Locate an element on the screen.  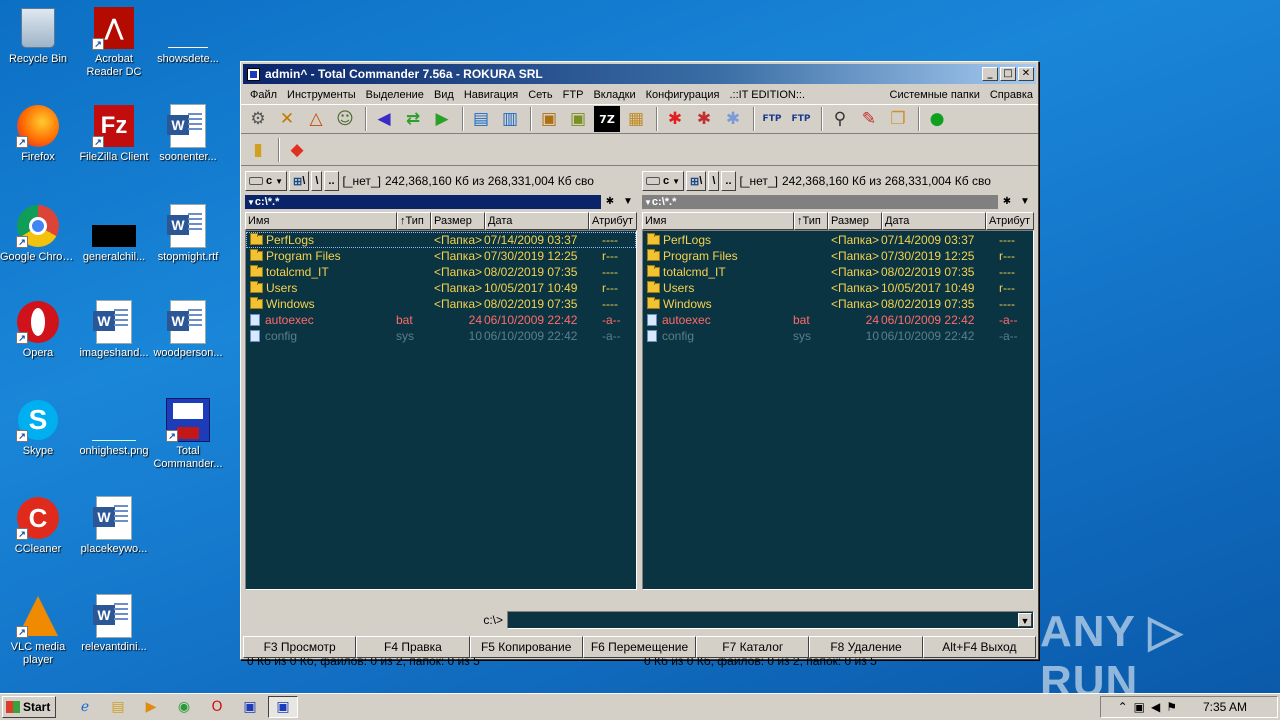
minimize-button: _ is located at coordinates (990, 74).